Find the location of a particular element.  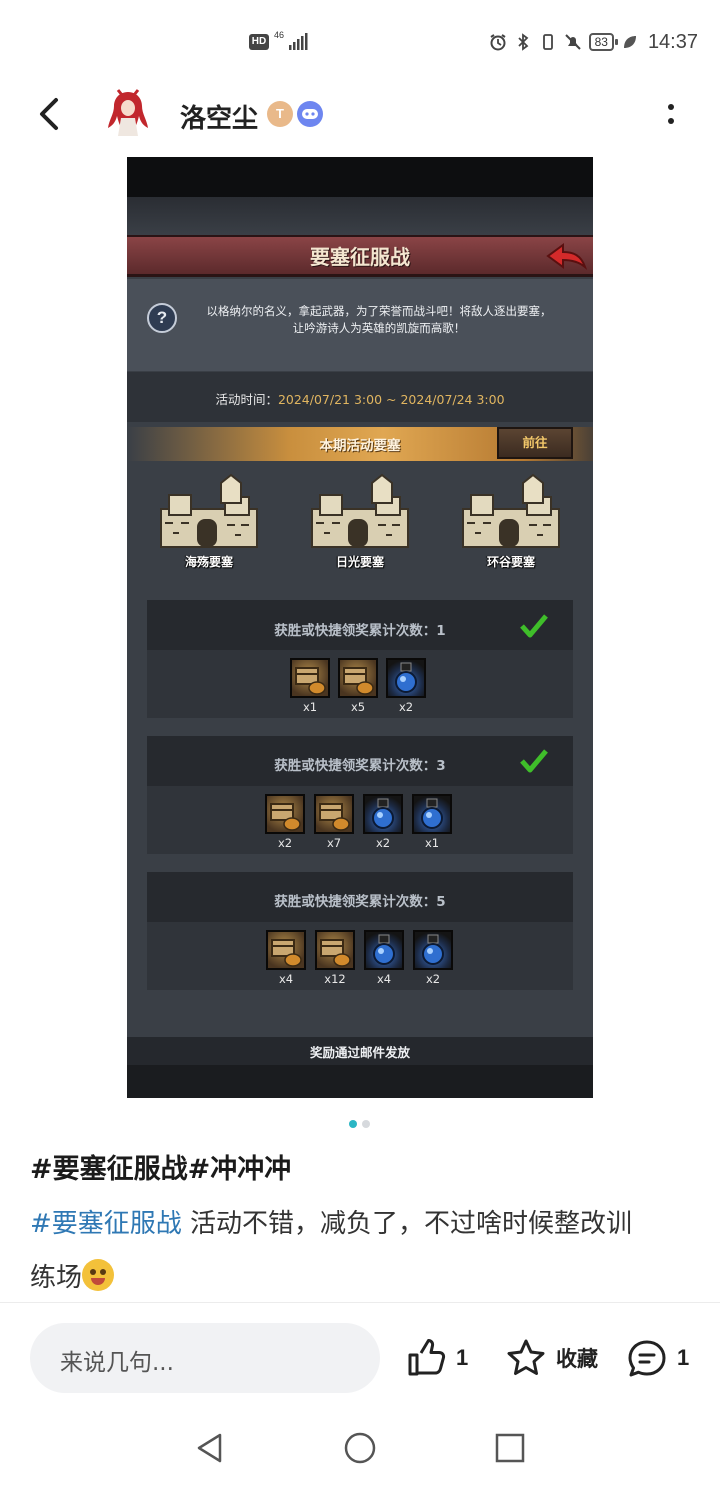

thumbs-up-icon is located at coordinates (427, 1357).